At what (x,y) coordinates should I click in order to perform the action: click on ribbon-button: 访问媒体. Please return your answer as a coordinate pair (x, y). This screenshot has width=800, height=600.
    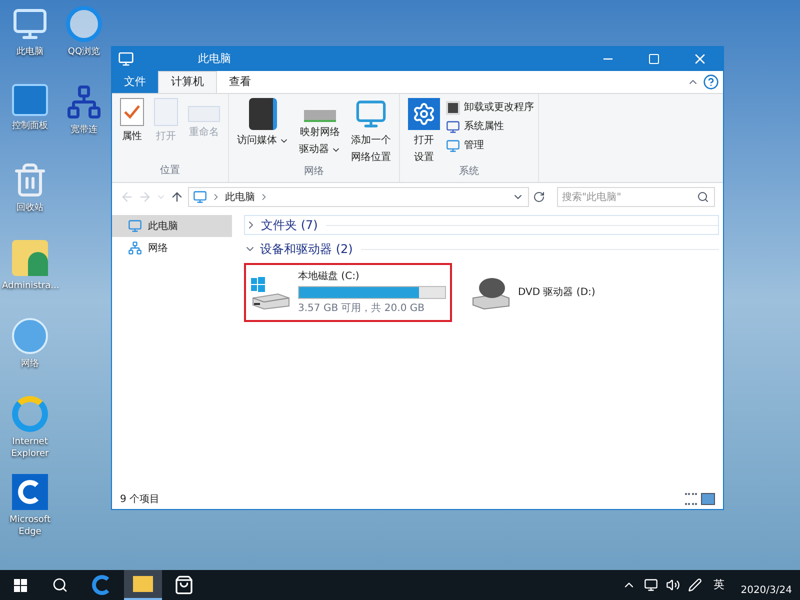
    Looking at the image, I should click on (263, 131).